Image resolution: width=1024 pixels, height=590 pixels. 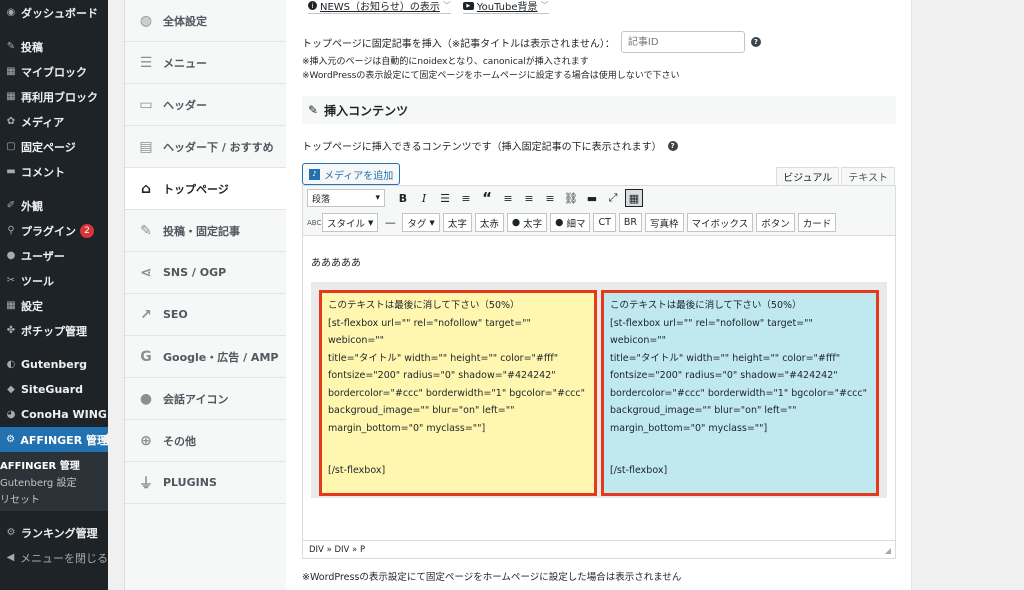 What do you see at coordinates (205, 483) in the screenshot?
I see `settings-nav-item: ⏚ PLUGINS` at bounding box center [205, 483].